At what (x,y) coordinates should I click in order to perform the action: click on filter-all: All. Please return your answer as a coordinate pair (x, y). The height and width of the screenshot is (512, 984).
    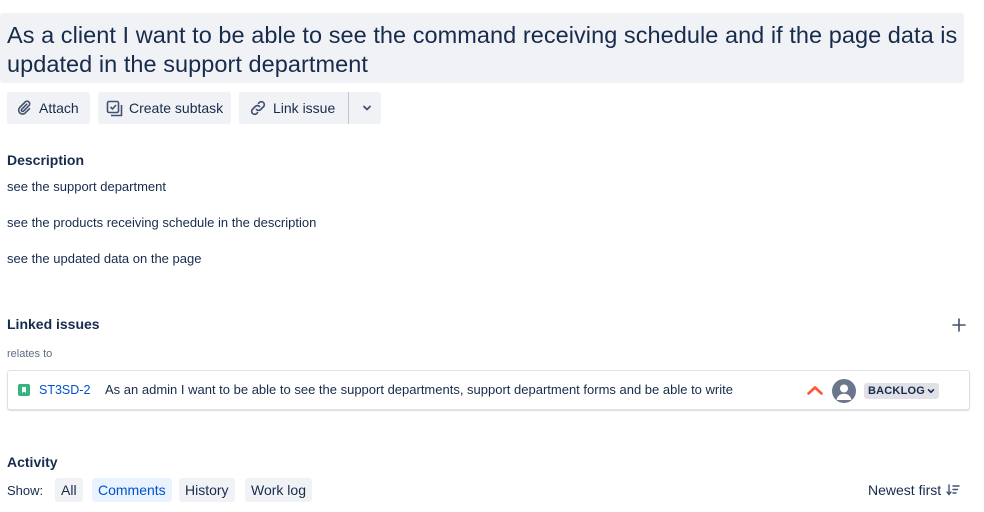
    Looking at the image, I should click on (69, 490).